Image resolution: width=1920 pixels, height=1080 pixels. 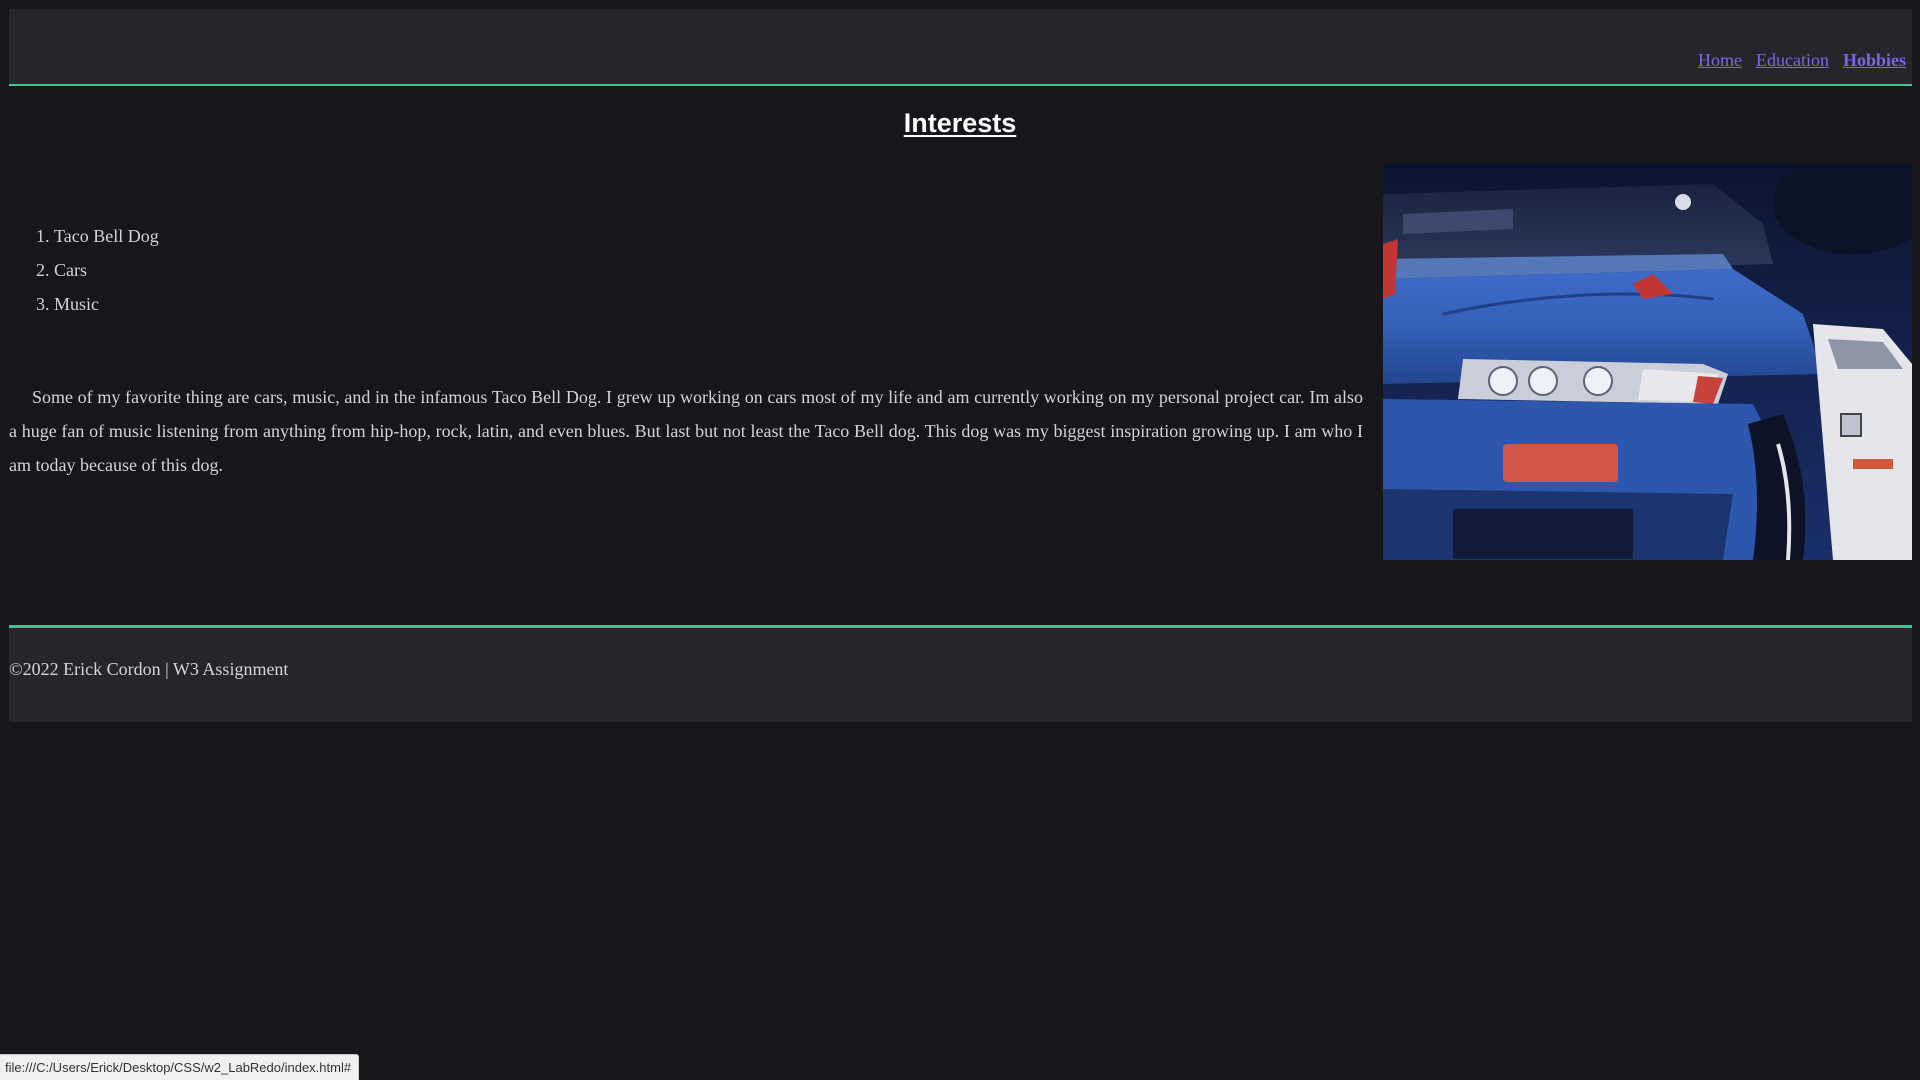 I want to click on nav-link-hobbies: Hobbies, so click(x=1874, y=60).